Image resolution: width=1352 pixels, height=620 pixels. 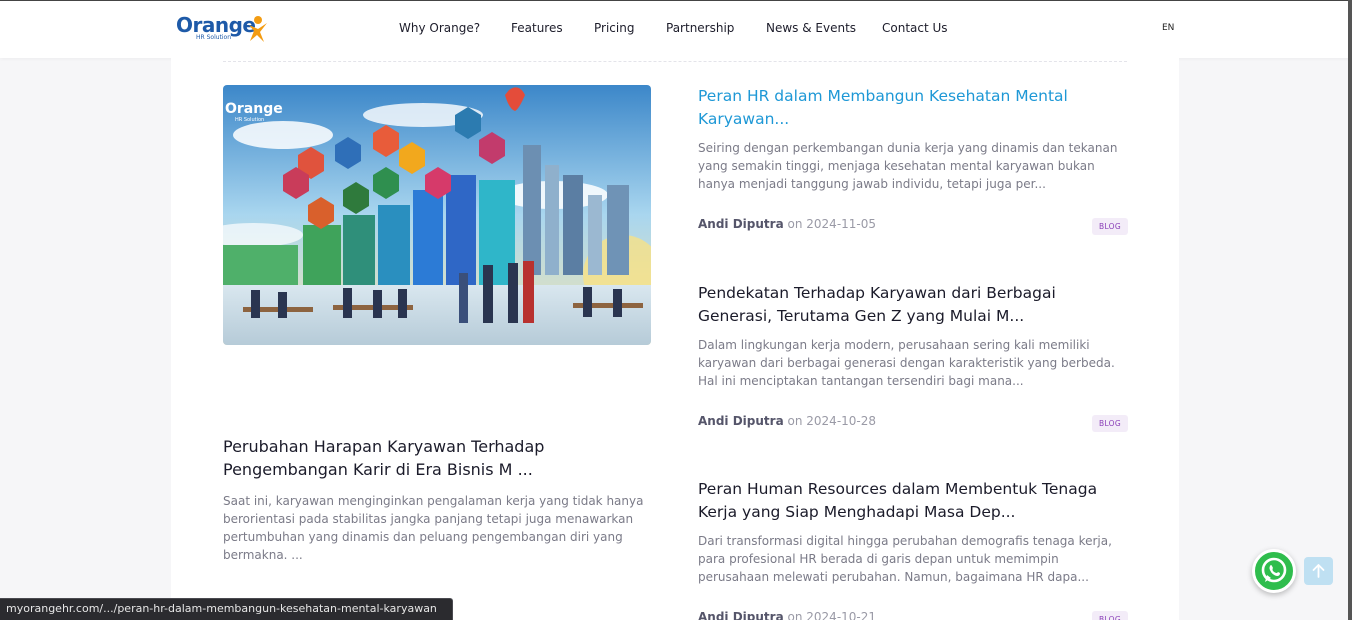 What do you see at coordinates (1350, 310) in the screenshot?
I see `window-edge` at bounding box center [1350, 310].